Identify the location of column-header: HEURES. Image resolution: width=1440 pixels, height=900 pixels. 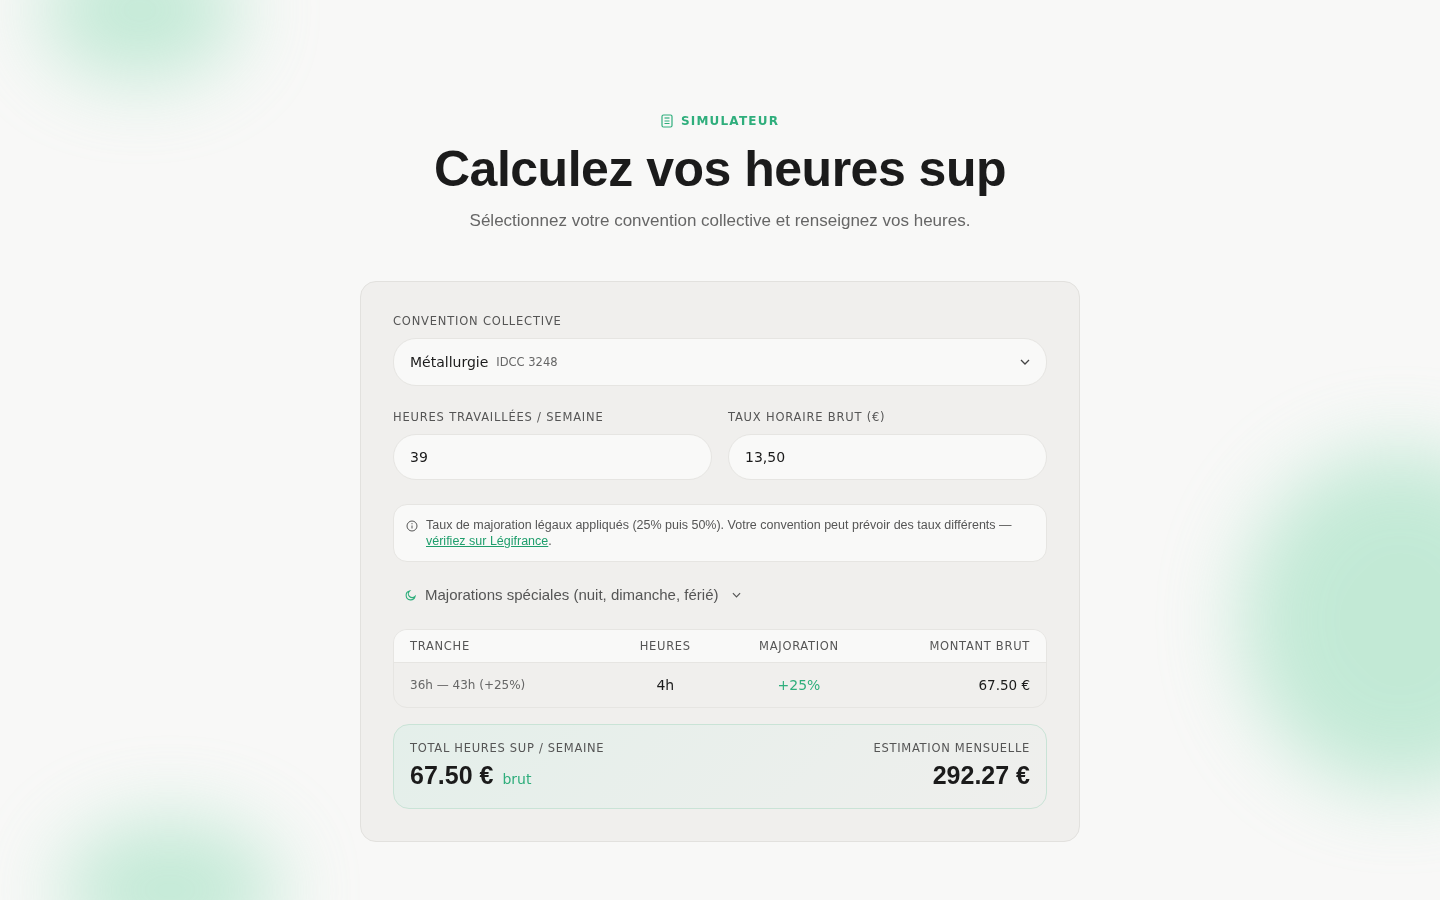
(665, 646).